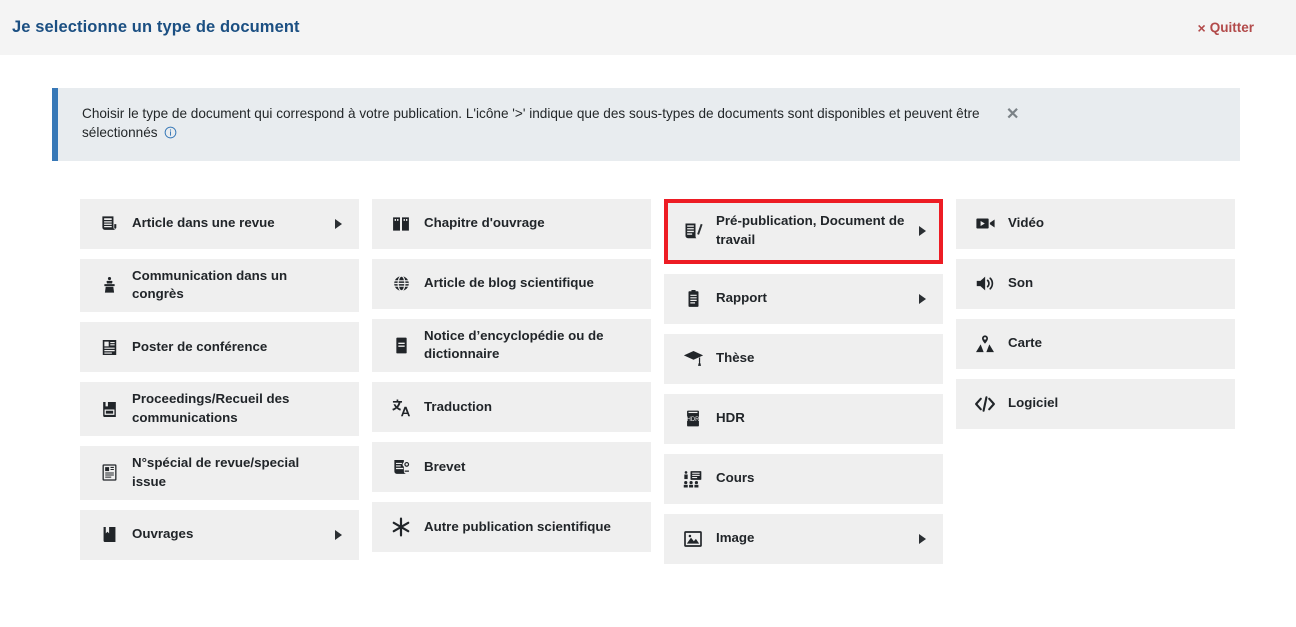 The width and height of the screenshot is (1296, 627). I want to click on code-icon, so click(985, 404).